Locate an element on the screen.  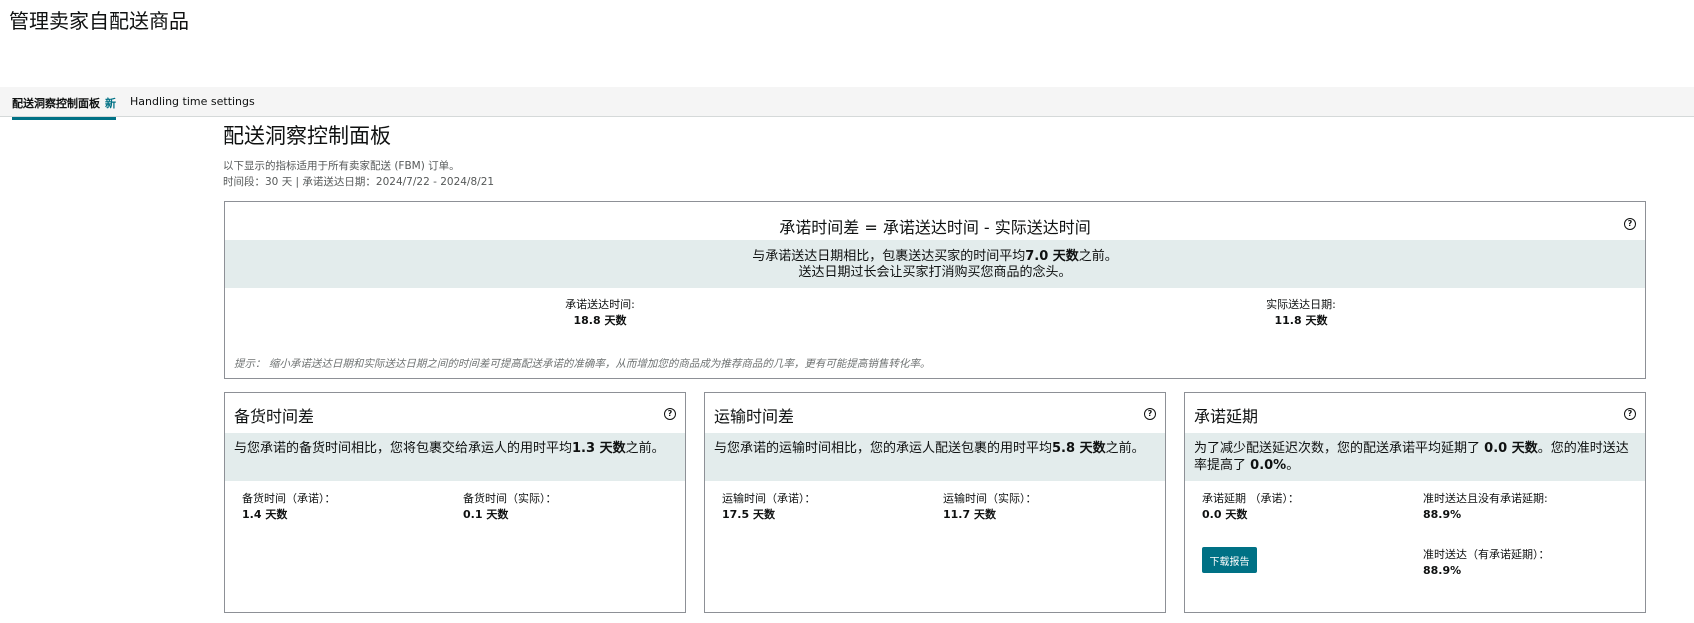
band-line-1: 与承诺送达日期相比，包裹送达买家的时间平均7.0 天数之前。 is located at coordinates (935, 257).